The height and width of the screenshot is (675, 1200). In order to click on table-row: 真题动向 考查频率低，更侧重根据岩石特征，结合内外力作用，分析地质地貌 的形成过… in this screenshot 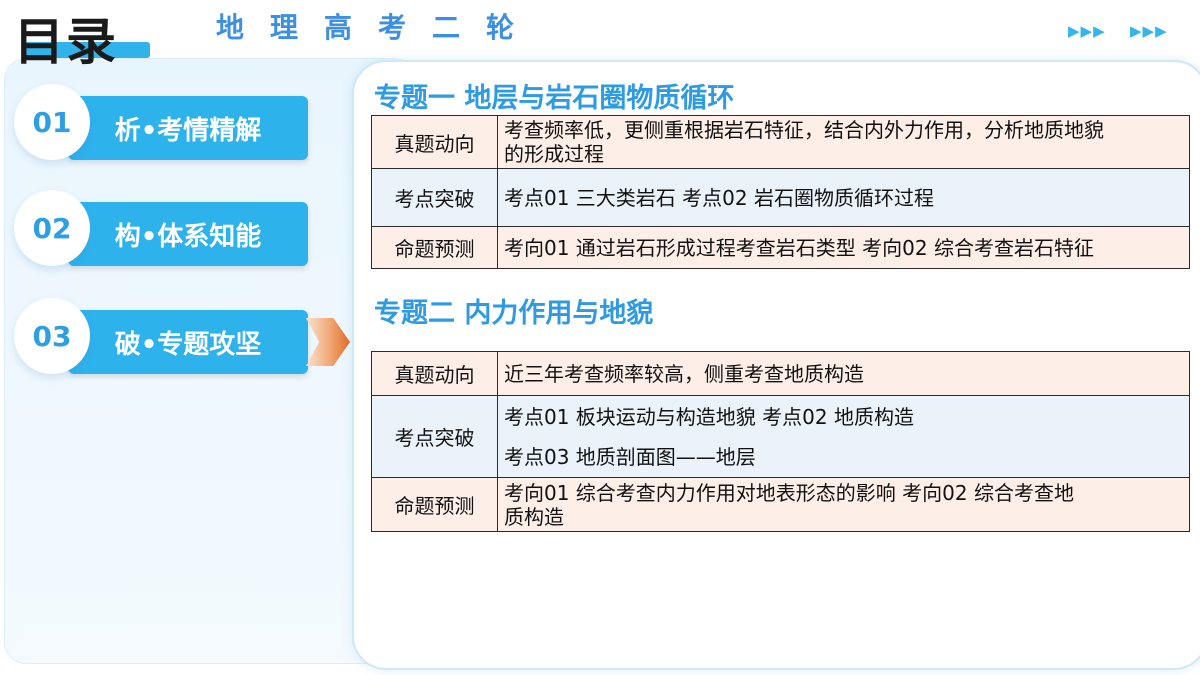, I will do `click(780, 142)`.